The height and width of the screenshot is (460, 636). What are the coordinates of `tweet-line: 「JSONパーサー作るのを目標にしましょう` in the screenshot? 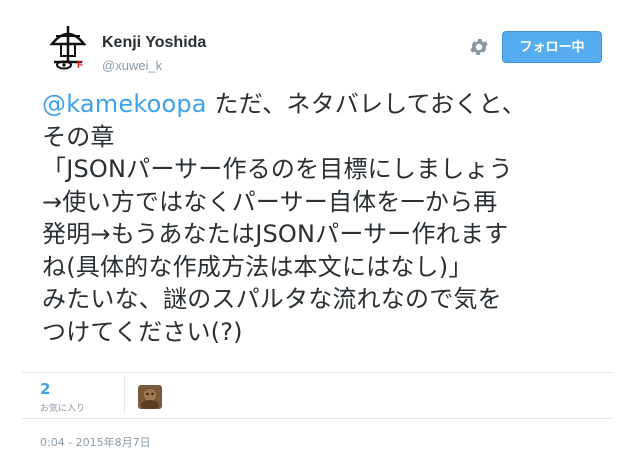 It's located at (277, 169).